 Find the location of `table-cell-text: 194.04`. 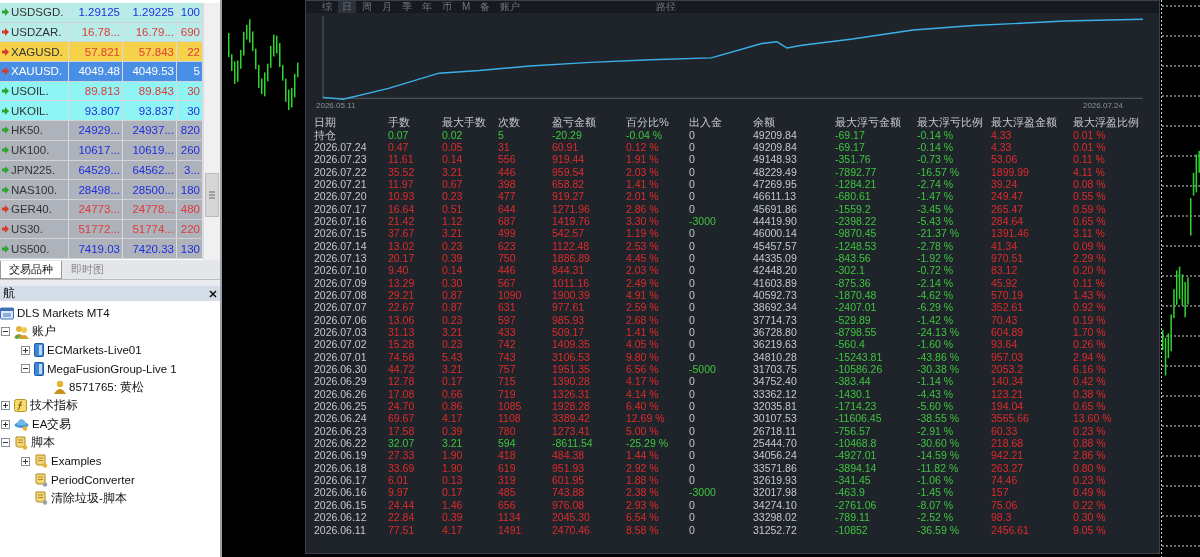

table-cell-text: 194.04 is located at coordinates (1008, 406).